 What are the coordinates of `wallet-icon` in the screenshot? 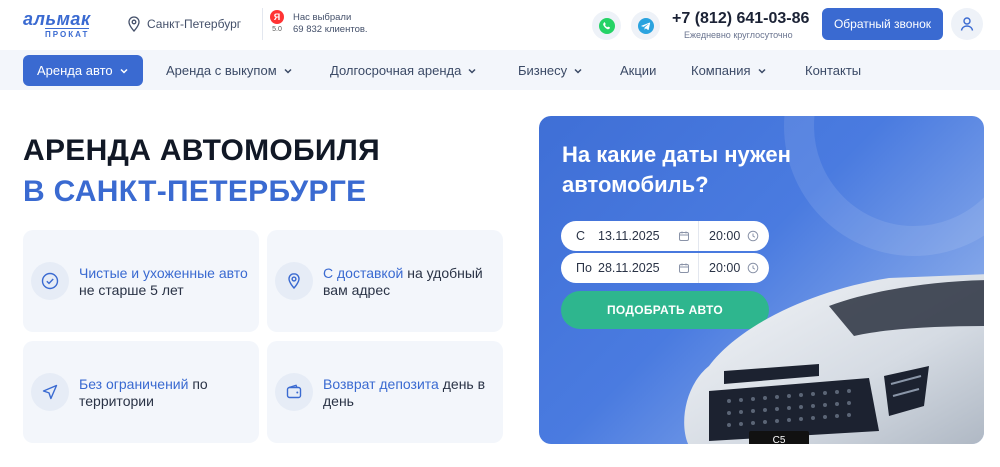 It's located at (294, 392).